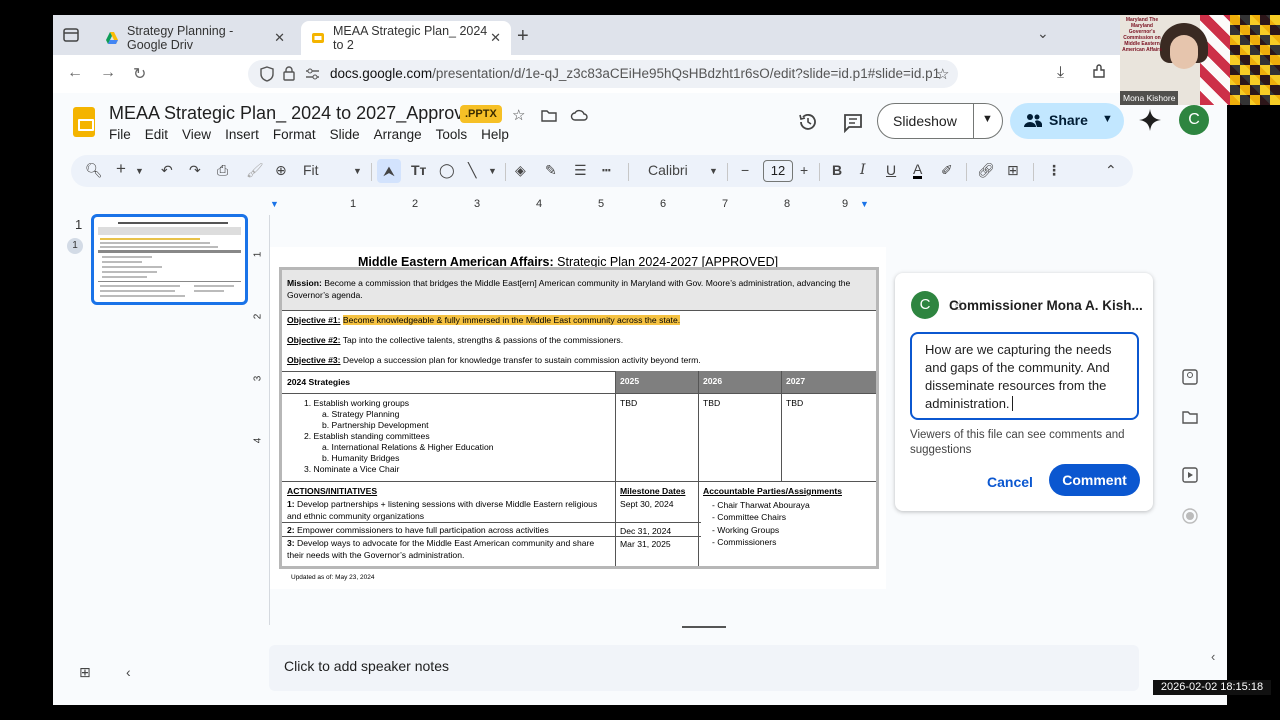 The width and height of the screenshot is (1280, 720). What do you see at coordinates (1190, 516) in the screenshot?
I see `record-icon` at bounding box center [1190, 516].